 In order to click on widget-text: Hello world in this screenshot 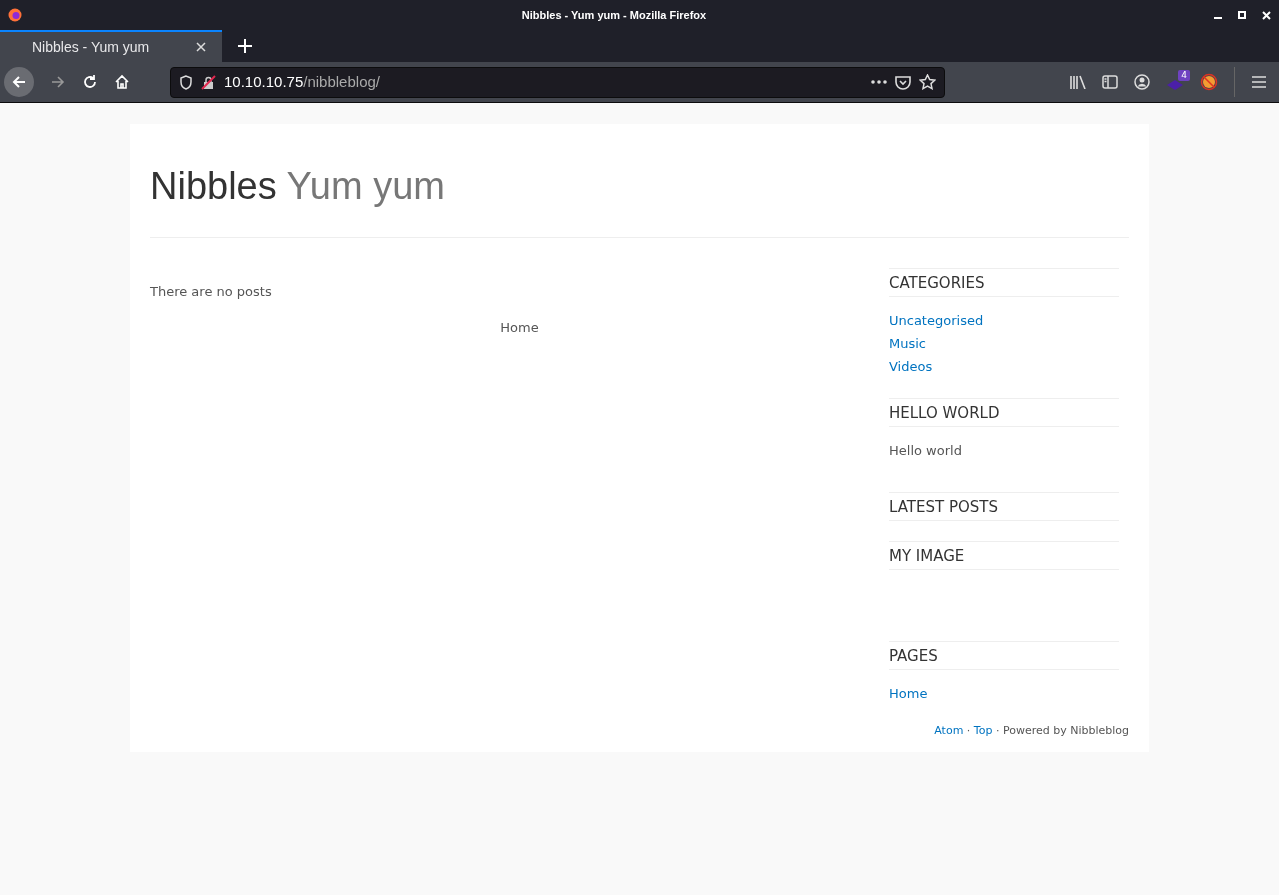, I will do `click(925, 450)`.